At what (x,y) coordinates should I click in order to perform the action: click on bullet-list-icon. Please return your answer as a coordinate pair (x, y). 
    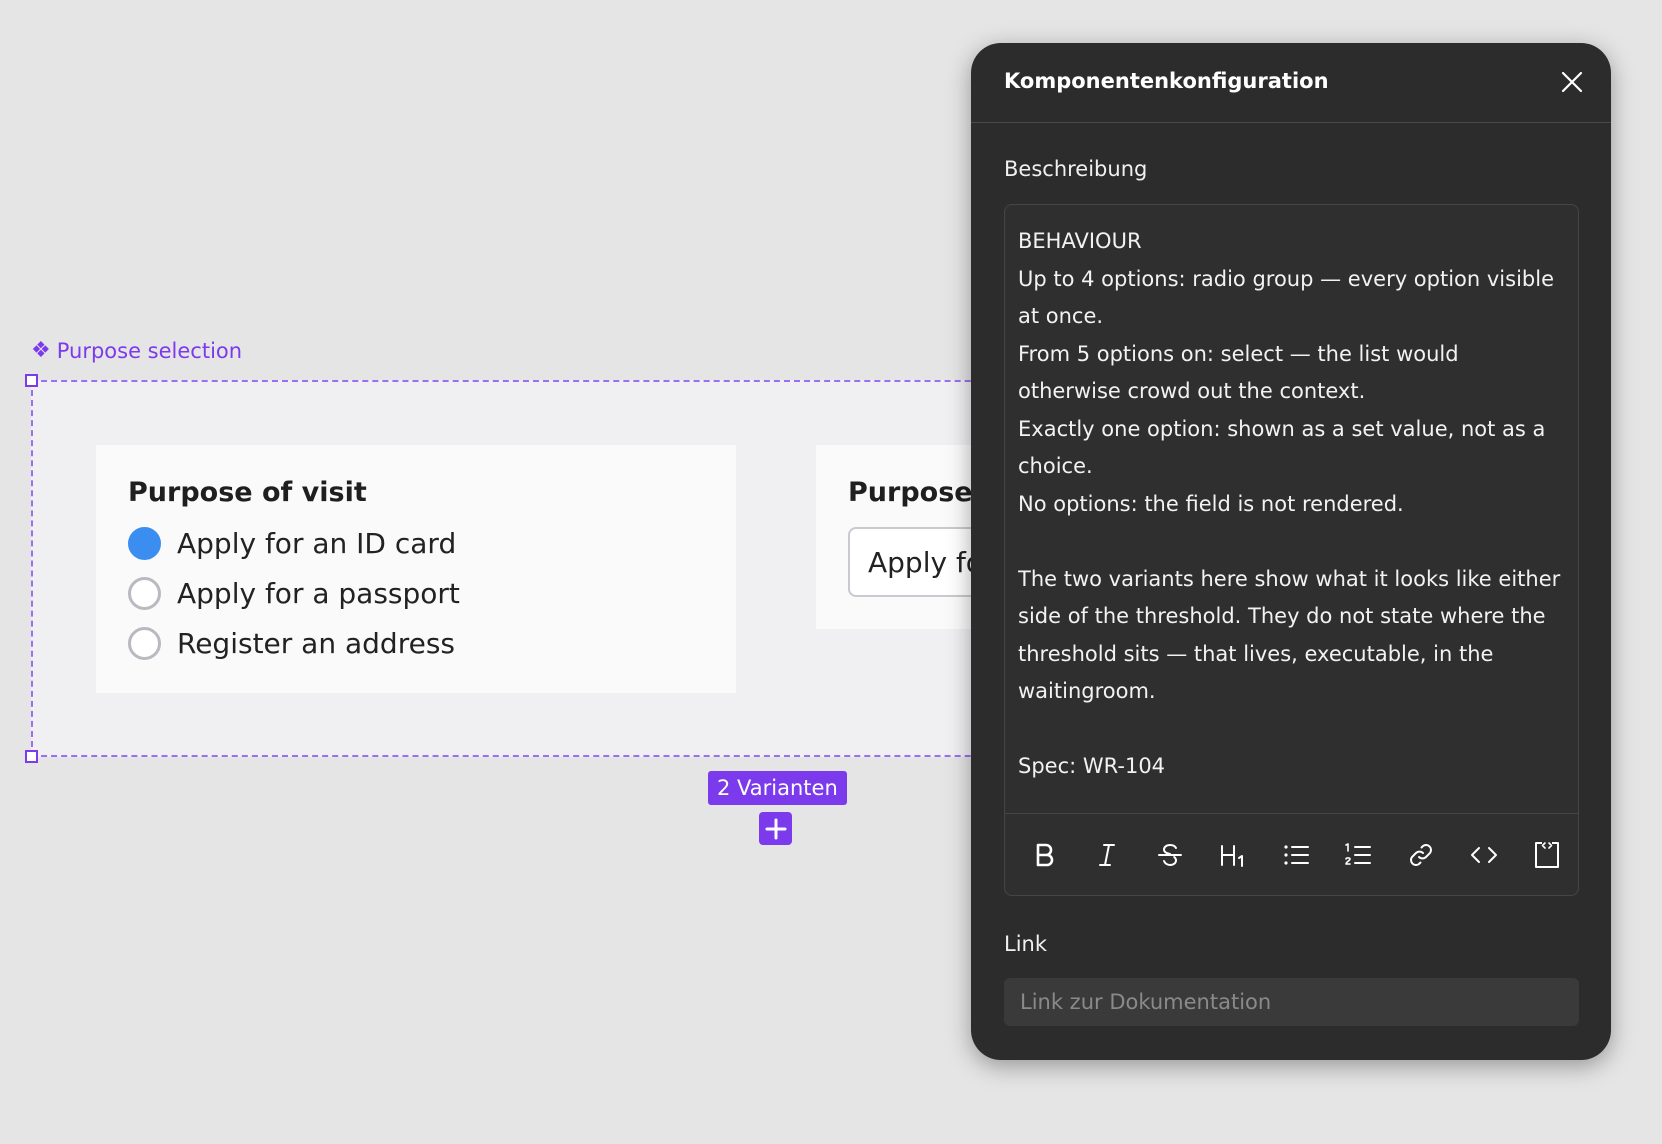
    Looking at the image, I should click on (1296, 854).